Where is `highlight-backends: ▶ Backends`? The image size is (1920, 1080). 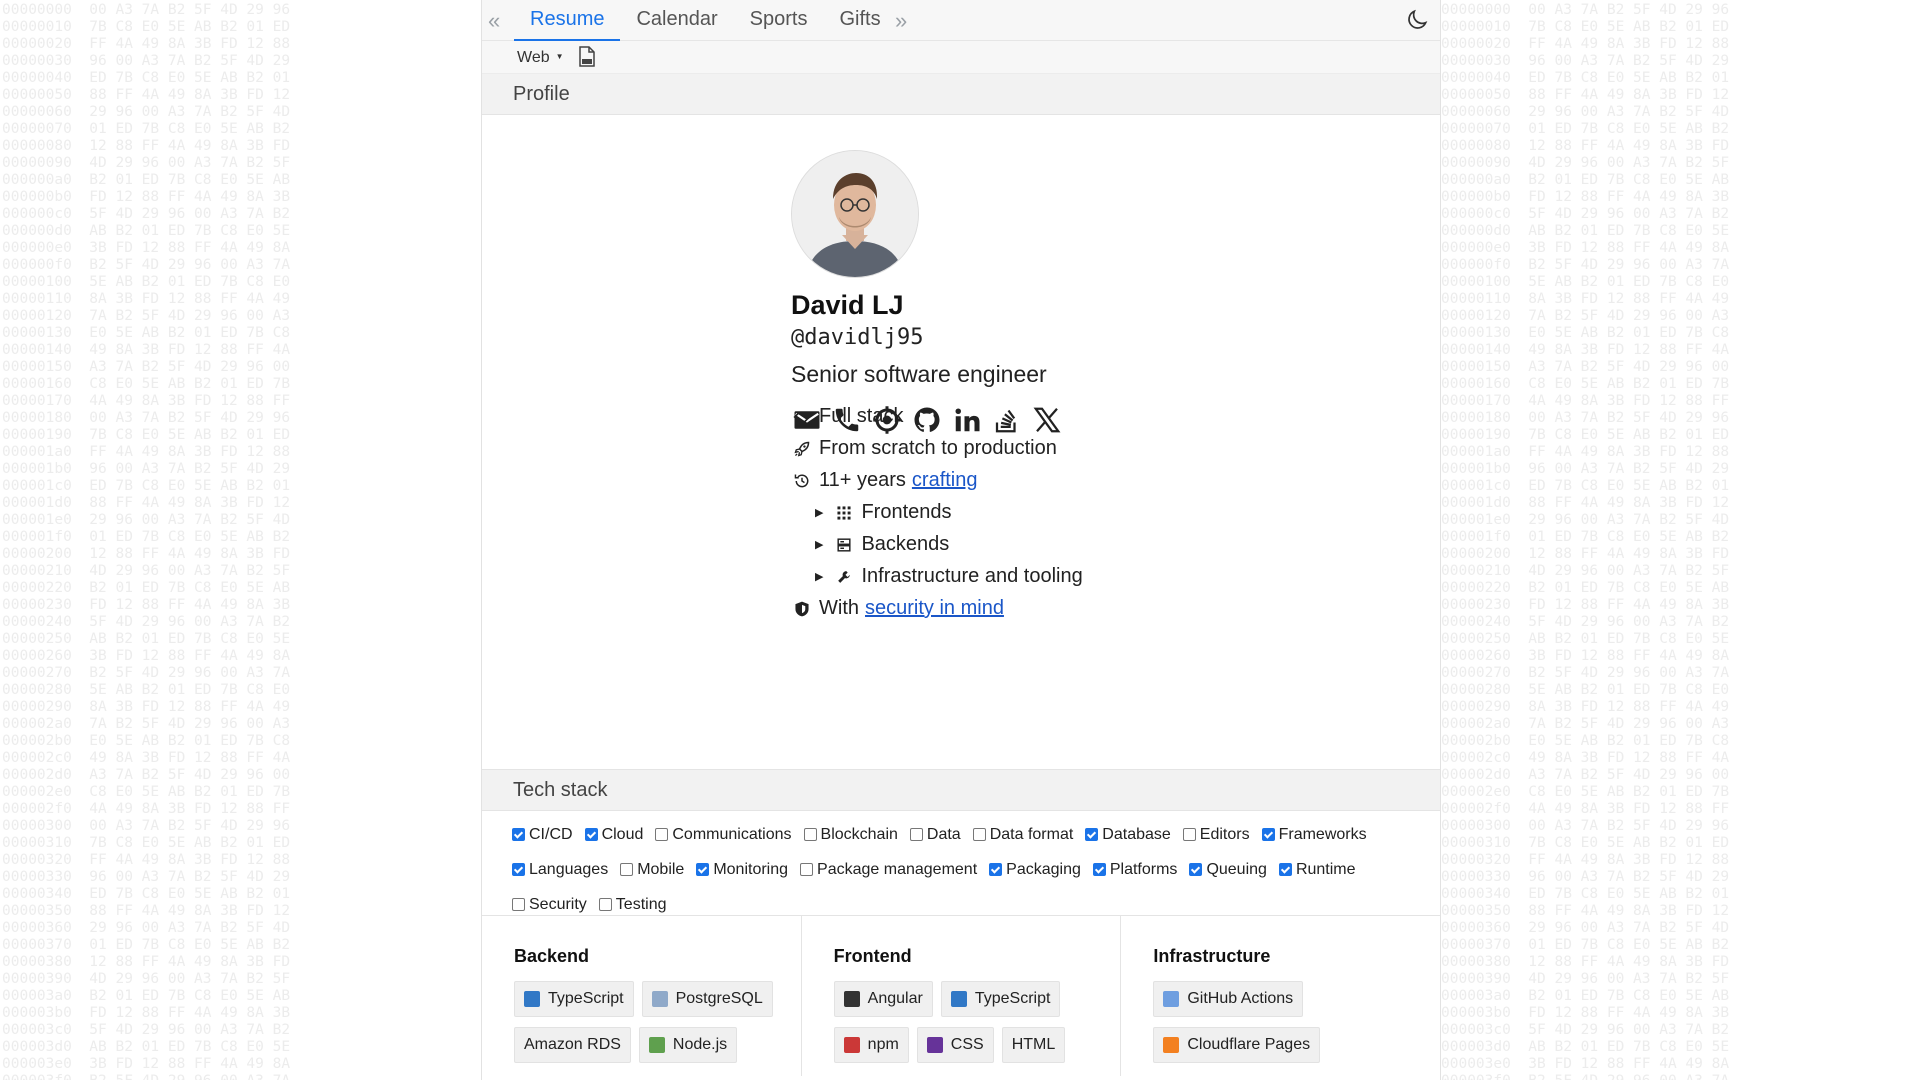 highlight-backends: ▶ Backends is located at coordinates (882, 544).